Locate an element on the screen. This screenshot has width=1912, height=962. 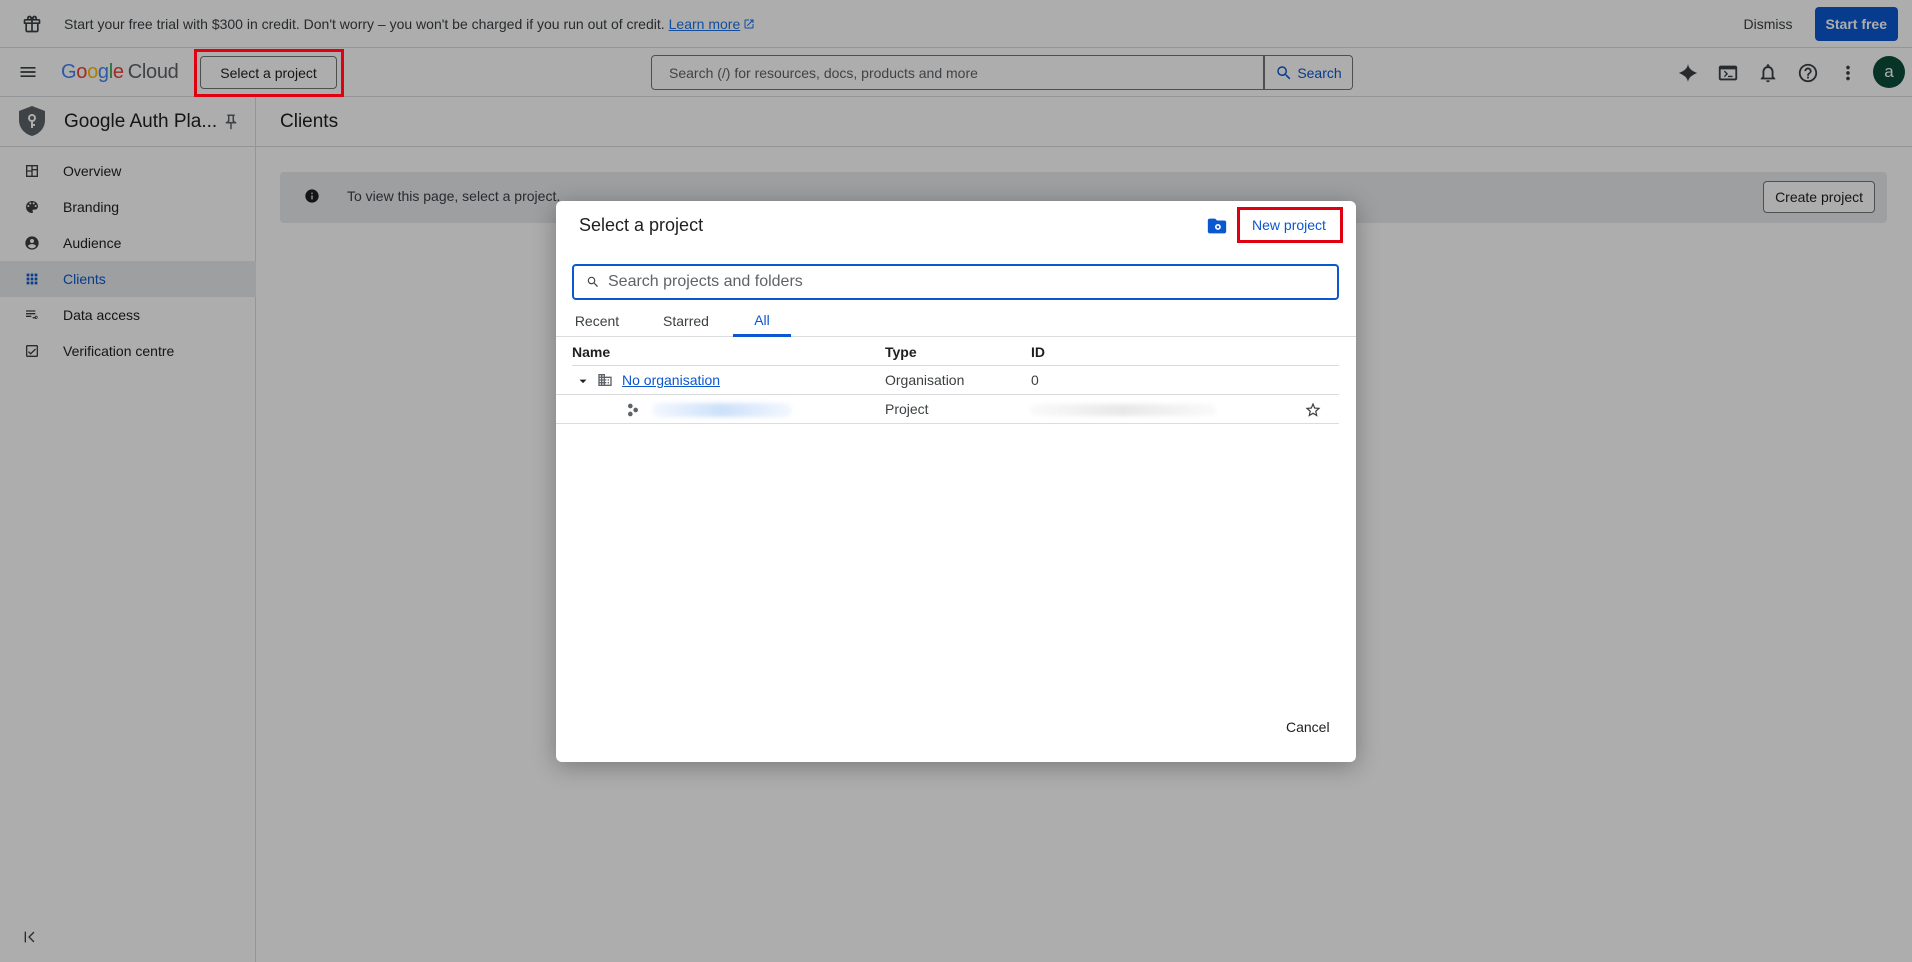
redacted-project-name is located at coordinates (722, 410).